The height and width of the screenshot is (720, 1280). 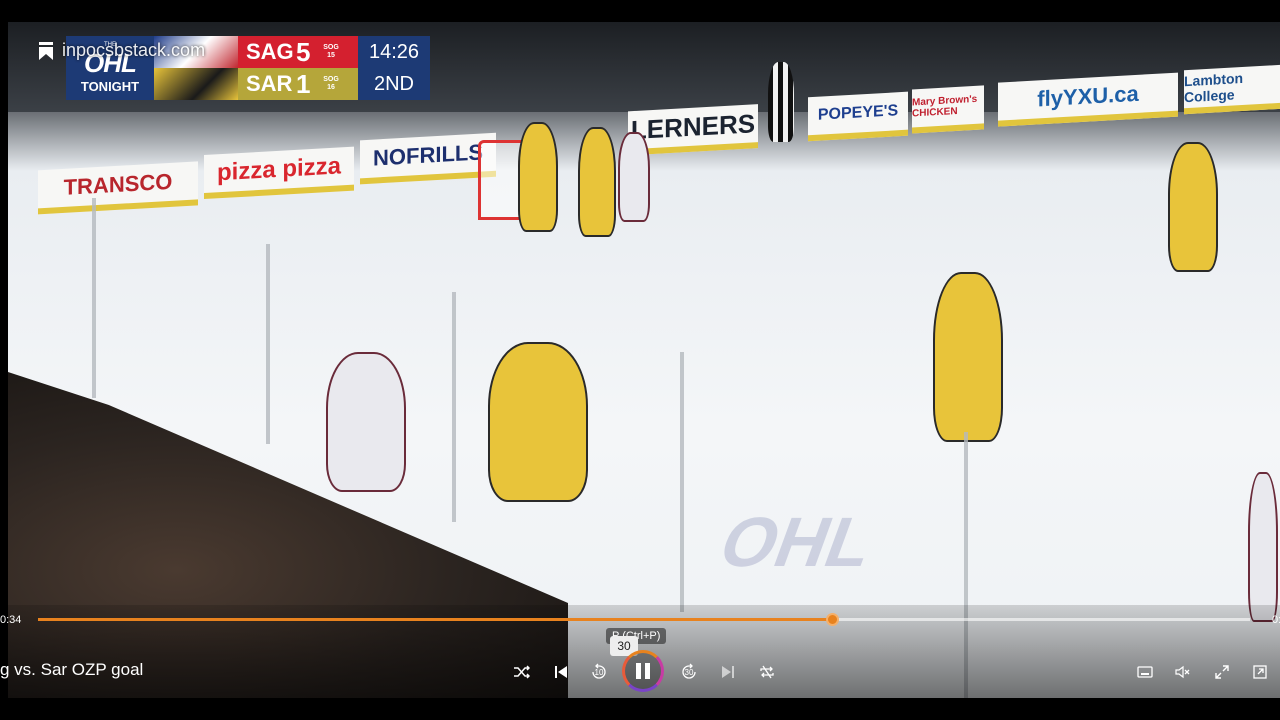 What do you see at coordinates (270, 51) in the screenshot?
I see `home-abbr: SAG` at bounding box center [270, 51].